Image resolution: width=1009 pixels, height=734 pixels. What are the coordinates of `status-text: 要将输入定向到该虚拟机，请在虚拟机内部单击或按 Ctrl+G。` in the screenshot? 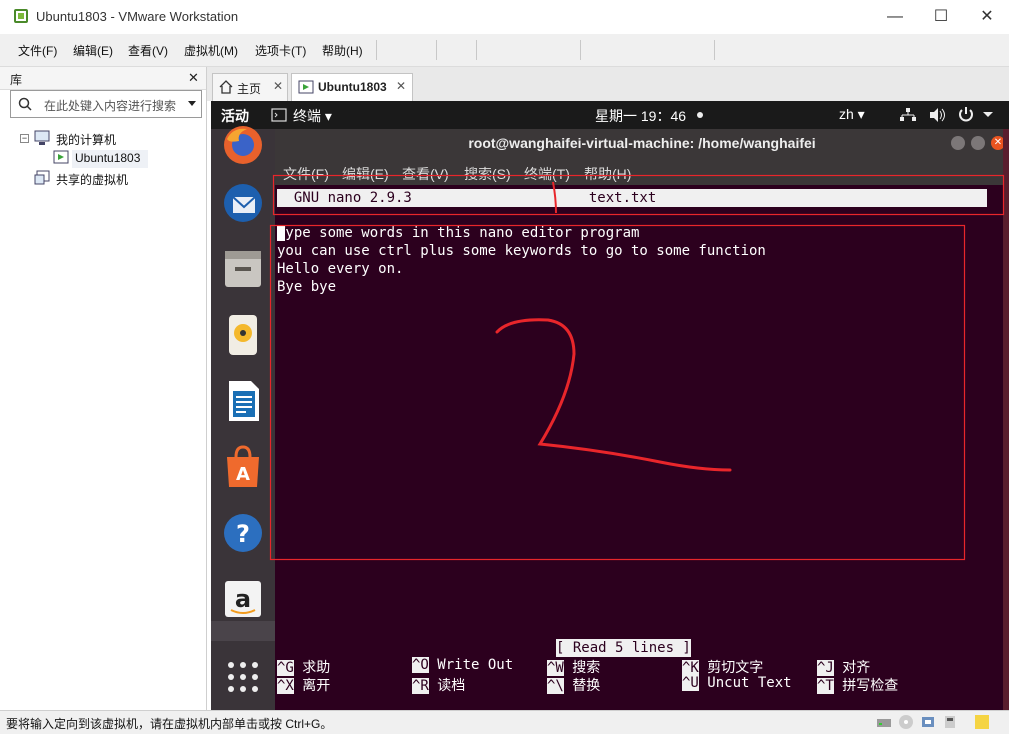 It's located at (169, 724).